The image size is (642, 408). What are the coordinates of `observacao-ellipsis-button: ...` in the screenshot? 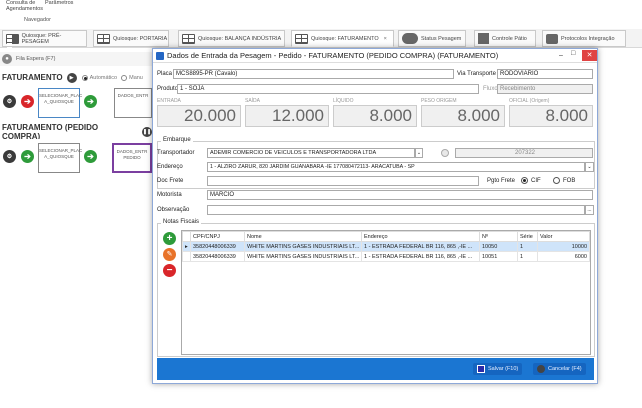 It's located at (589, 210).